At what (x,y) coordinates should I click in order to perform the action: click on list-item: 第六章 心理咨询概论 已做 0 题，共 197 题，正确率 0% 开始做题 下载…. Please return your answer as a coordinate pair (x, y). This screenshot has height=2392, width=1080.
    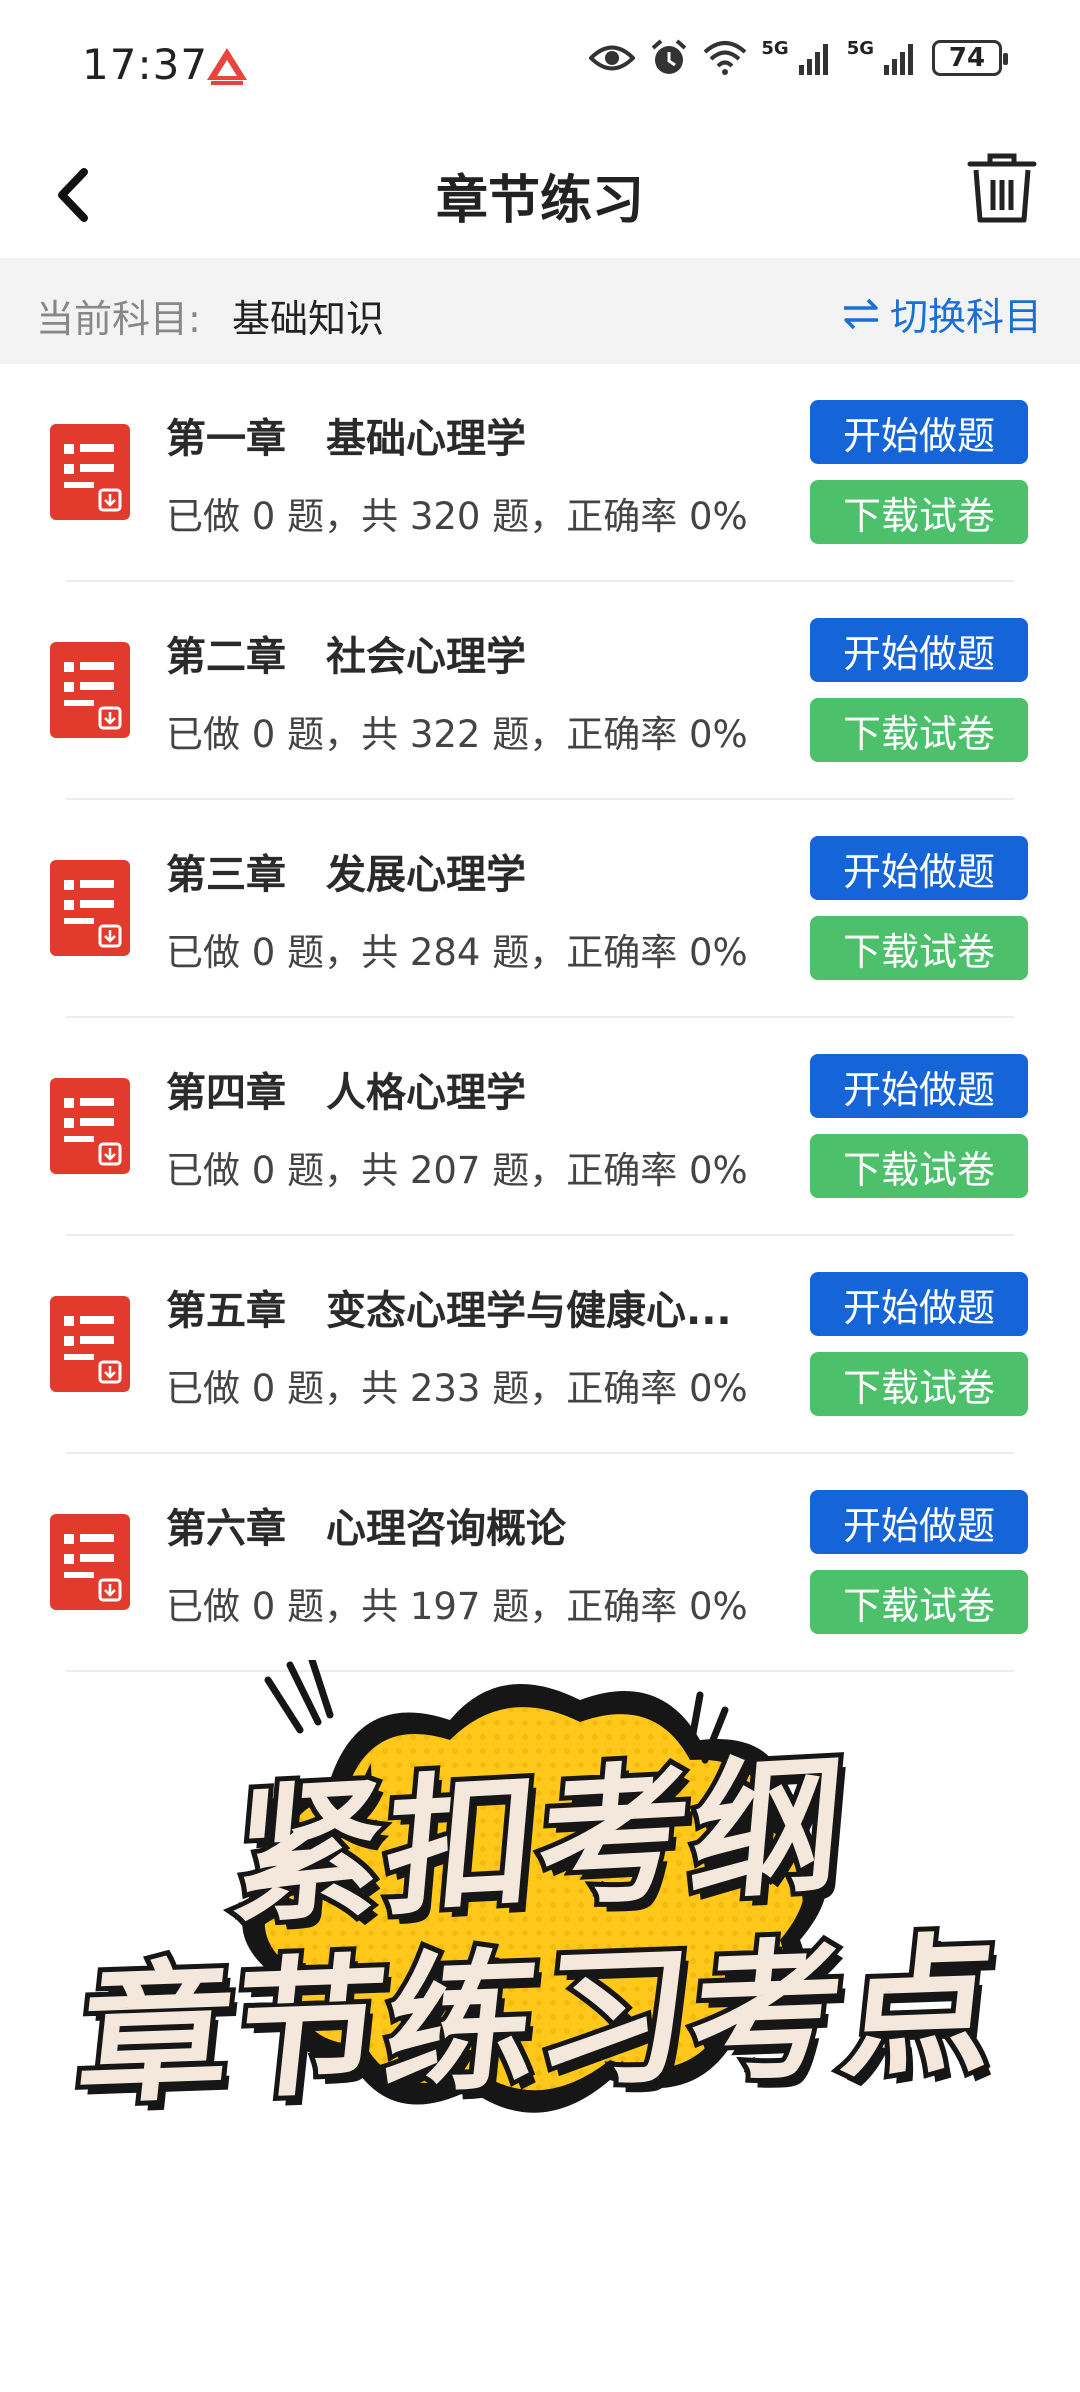
    Looking at the image, I should click on (540, 1563).